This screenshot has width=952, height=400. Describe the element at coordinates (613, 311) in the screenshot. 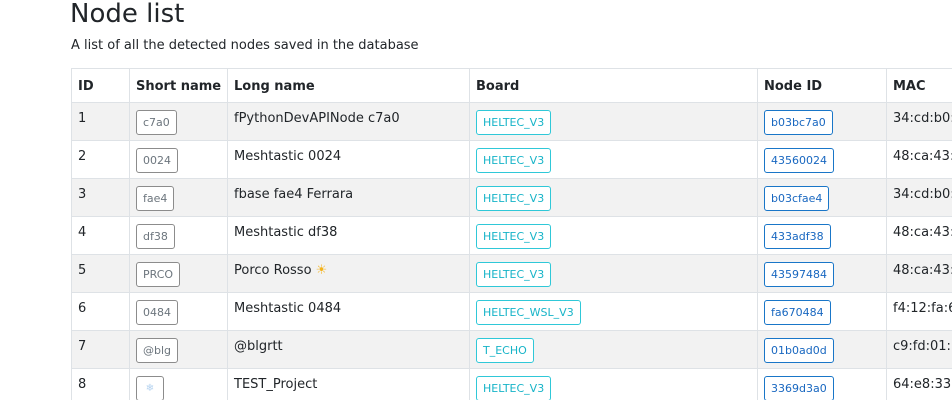

I see `cell-board: HELTEC_WSL_V3` at that location.